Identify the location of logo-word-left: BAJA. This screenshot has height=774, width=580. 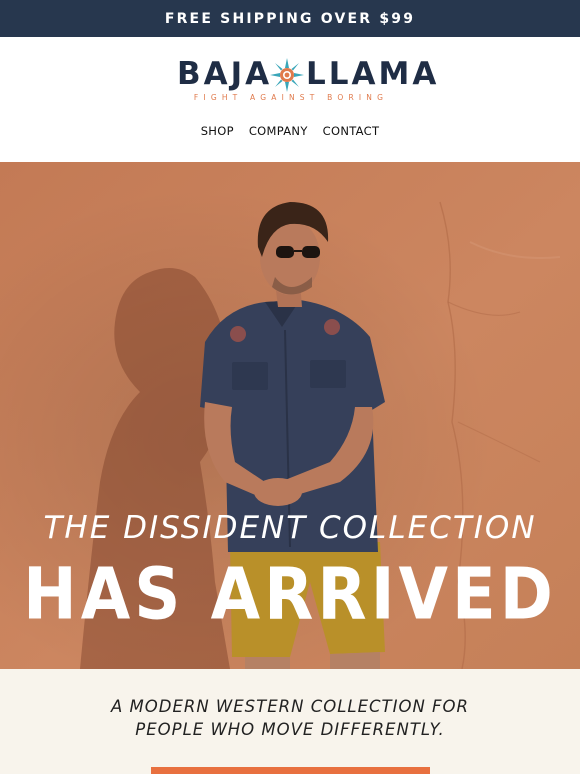
(225, 74).